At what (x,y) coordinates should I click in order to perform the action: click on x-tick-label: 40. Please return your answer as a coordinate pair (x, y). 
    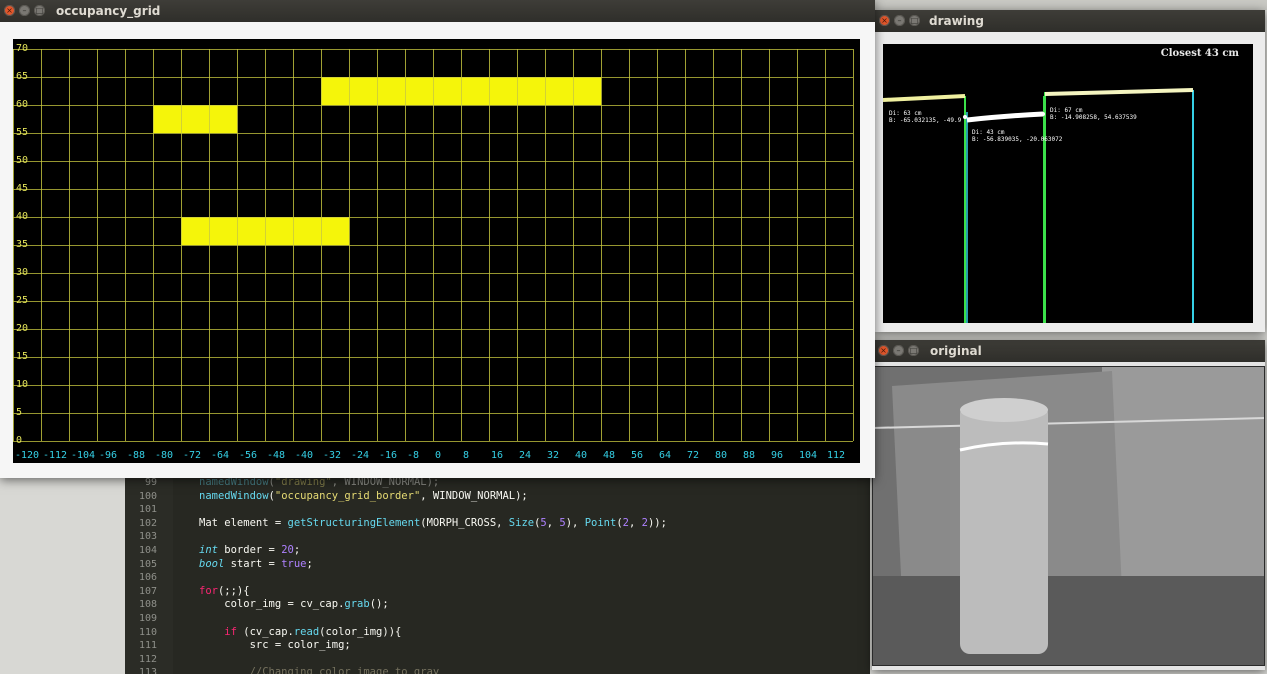
    Looking at the image, I should click on (581, 455).